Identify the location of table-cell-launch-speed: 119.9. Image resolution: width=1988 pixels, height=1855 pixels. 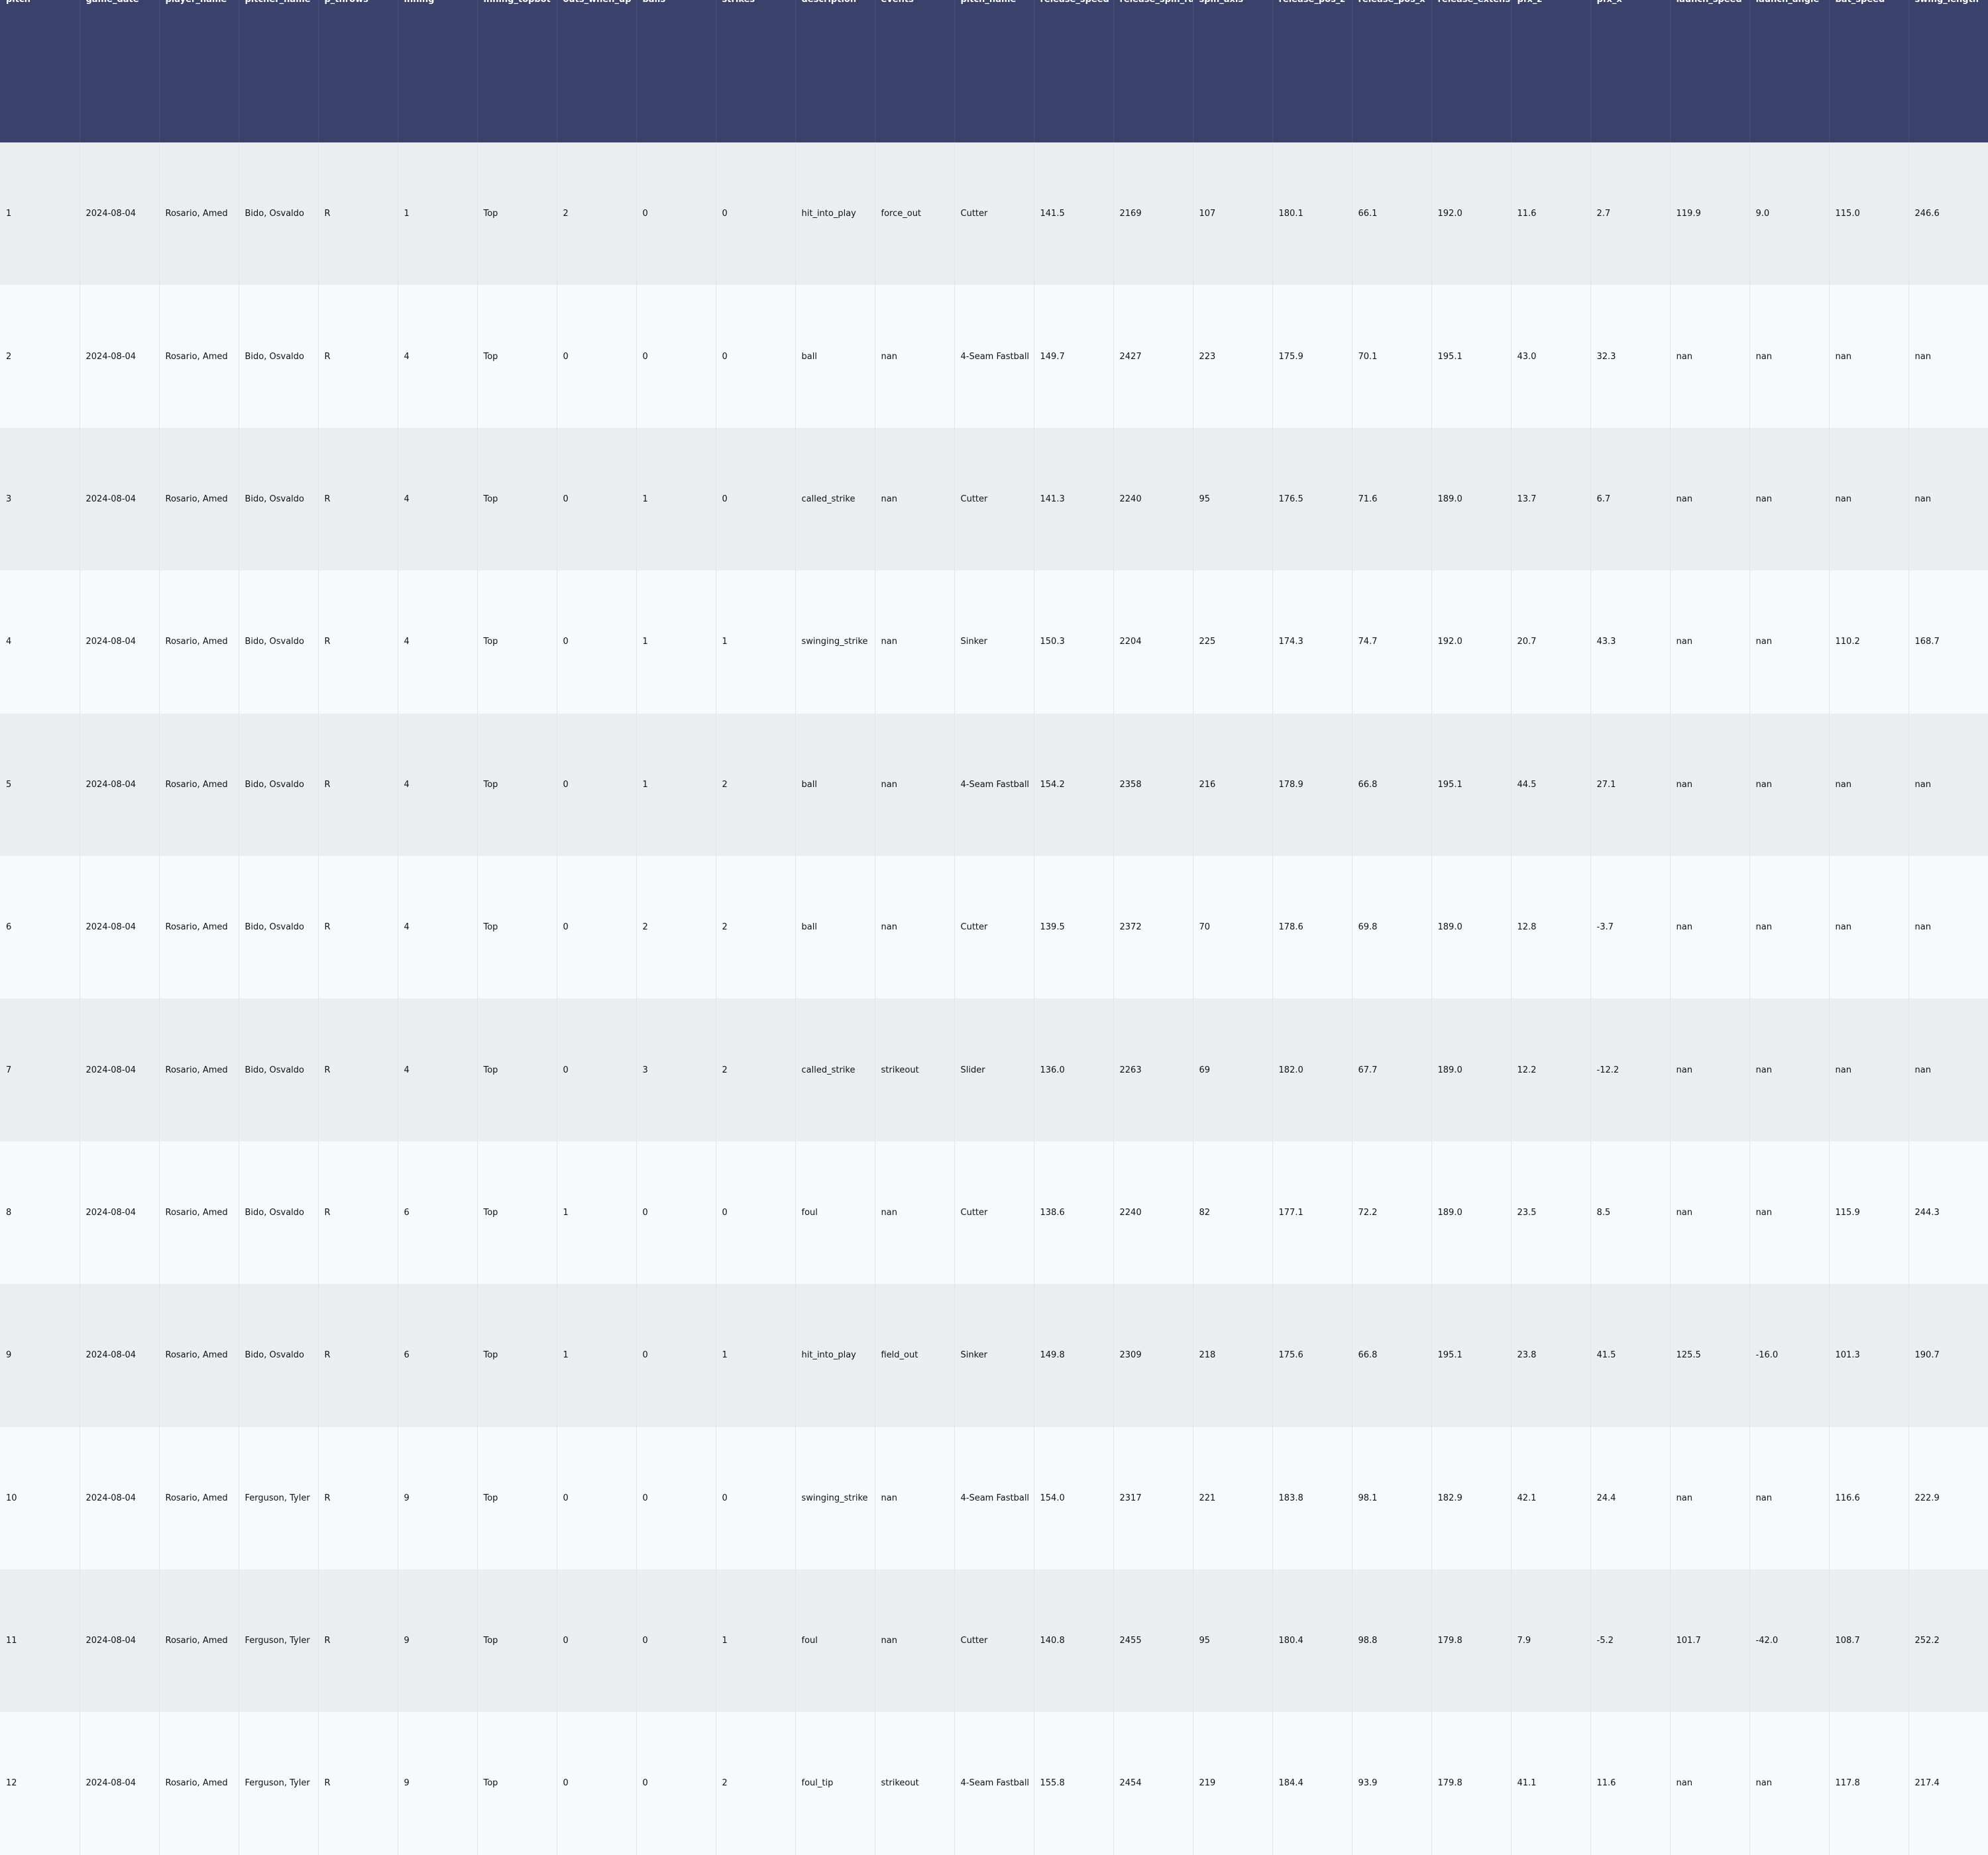
(1710, 214).